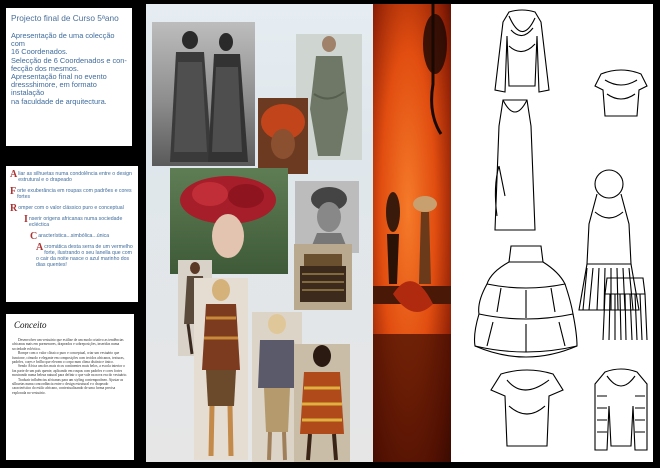 The width and height of the screenshot is (660, 468). What do you see at coordinates (283, 131) in the screenshot?
I see `red-hair-portrait` at bounding box center [283, 131].